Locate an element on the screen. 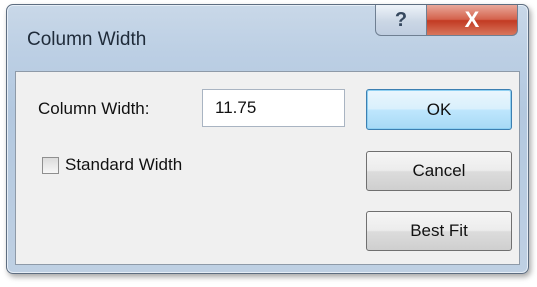  help-button: ? is located at coordinates (401, 20).